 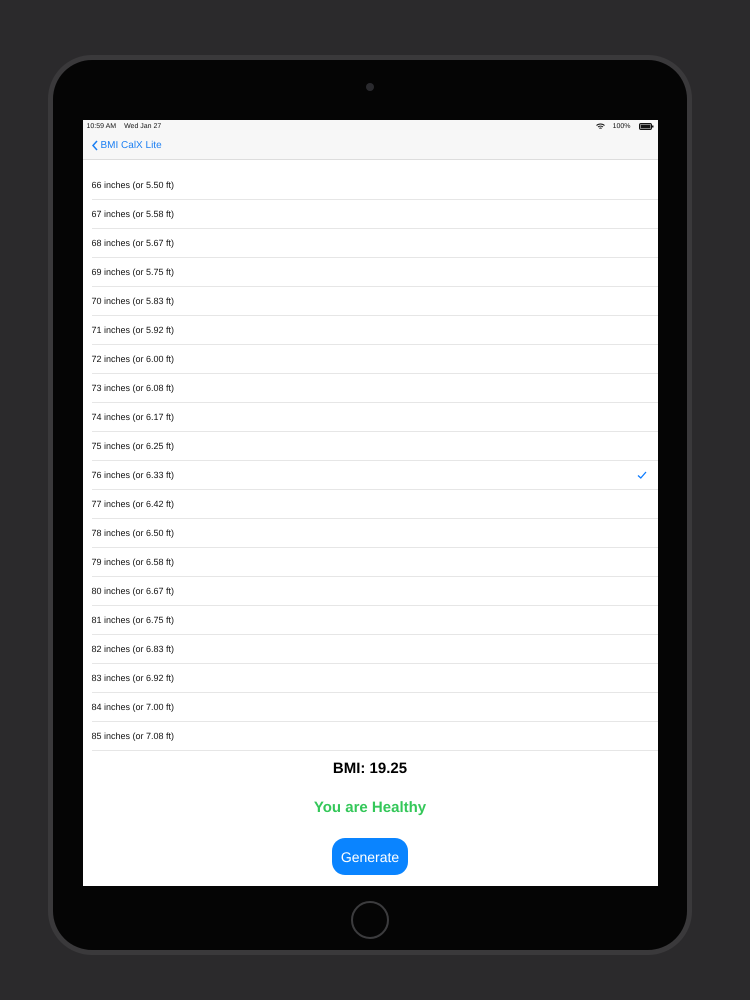 What do you see at coordinates (646, 126) in the screenshot?
I see `battery-icon` at bounding box center [646, 126].